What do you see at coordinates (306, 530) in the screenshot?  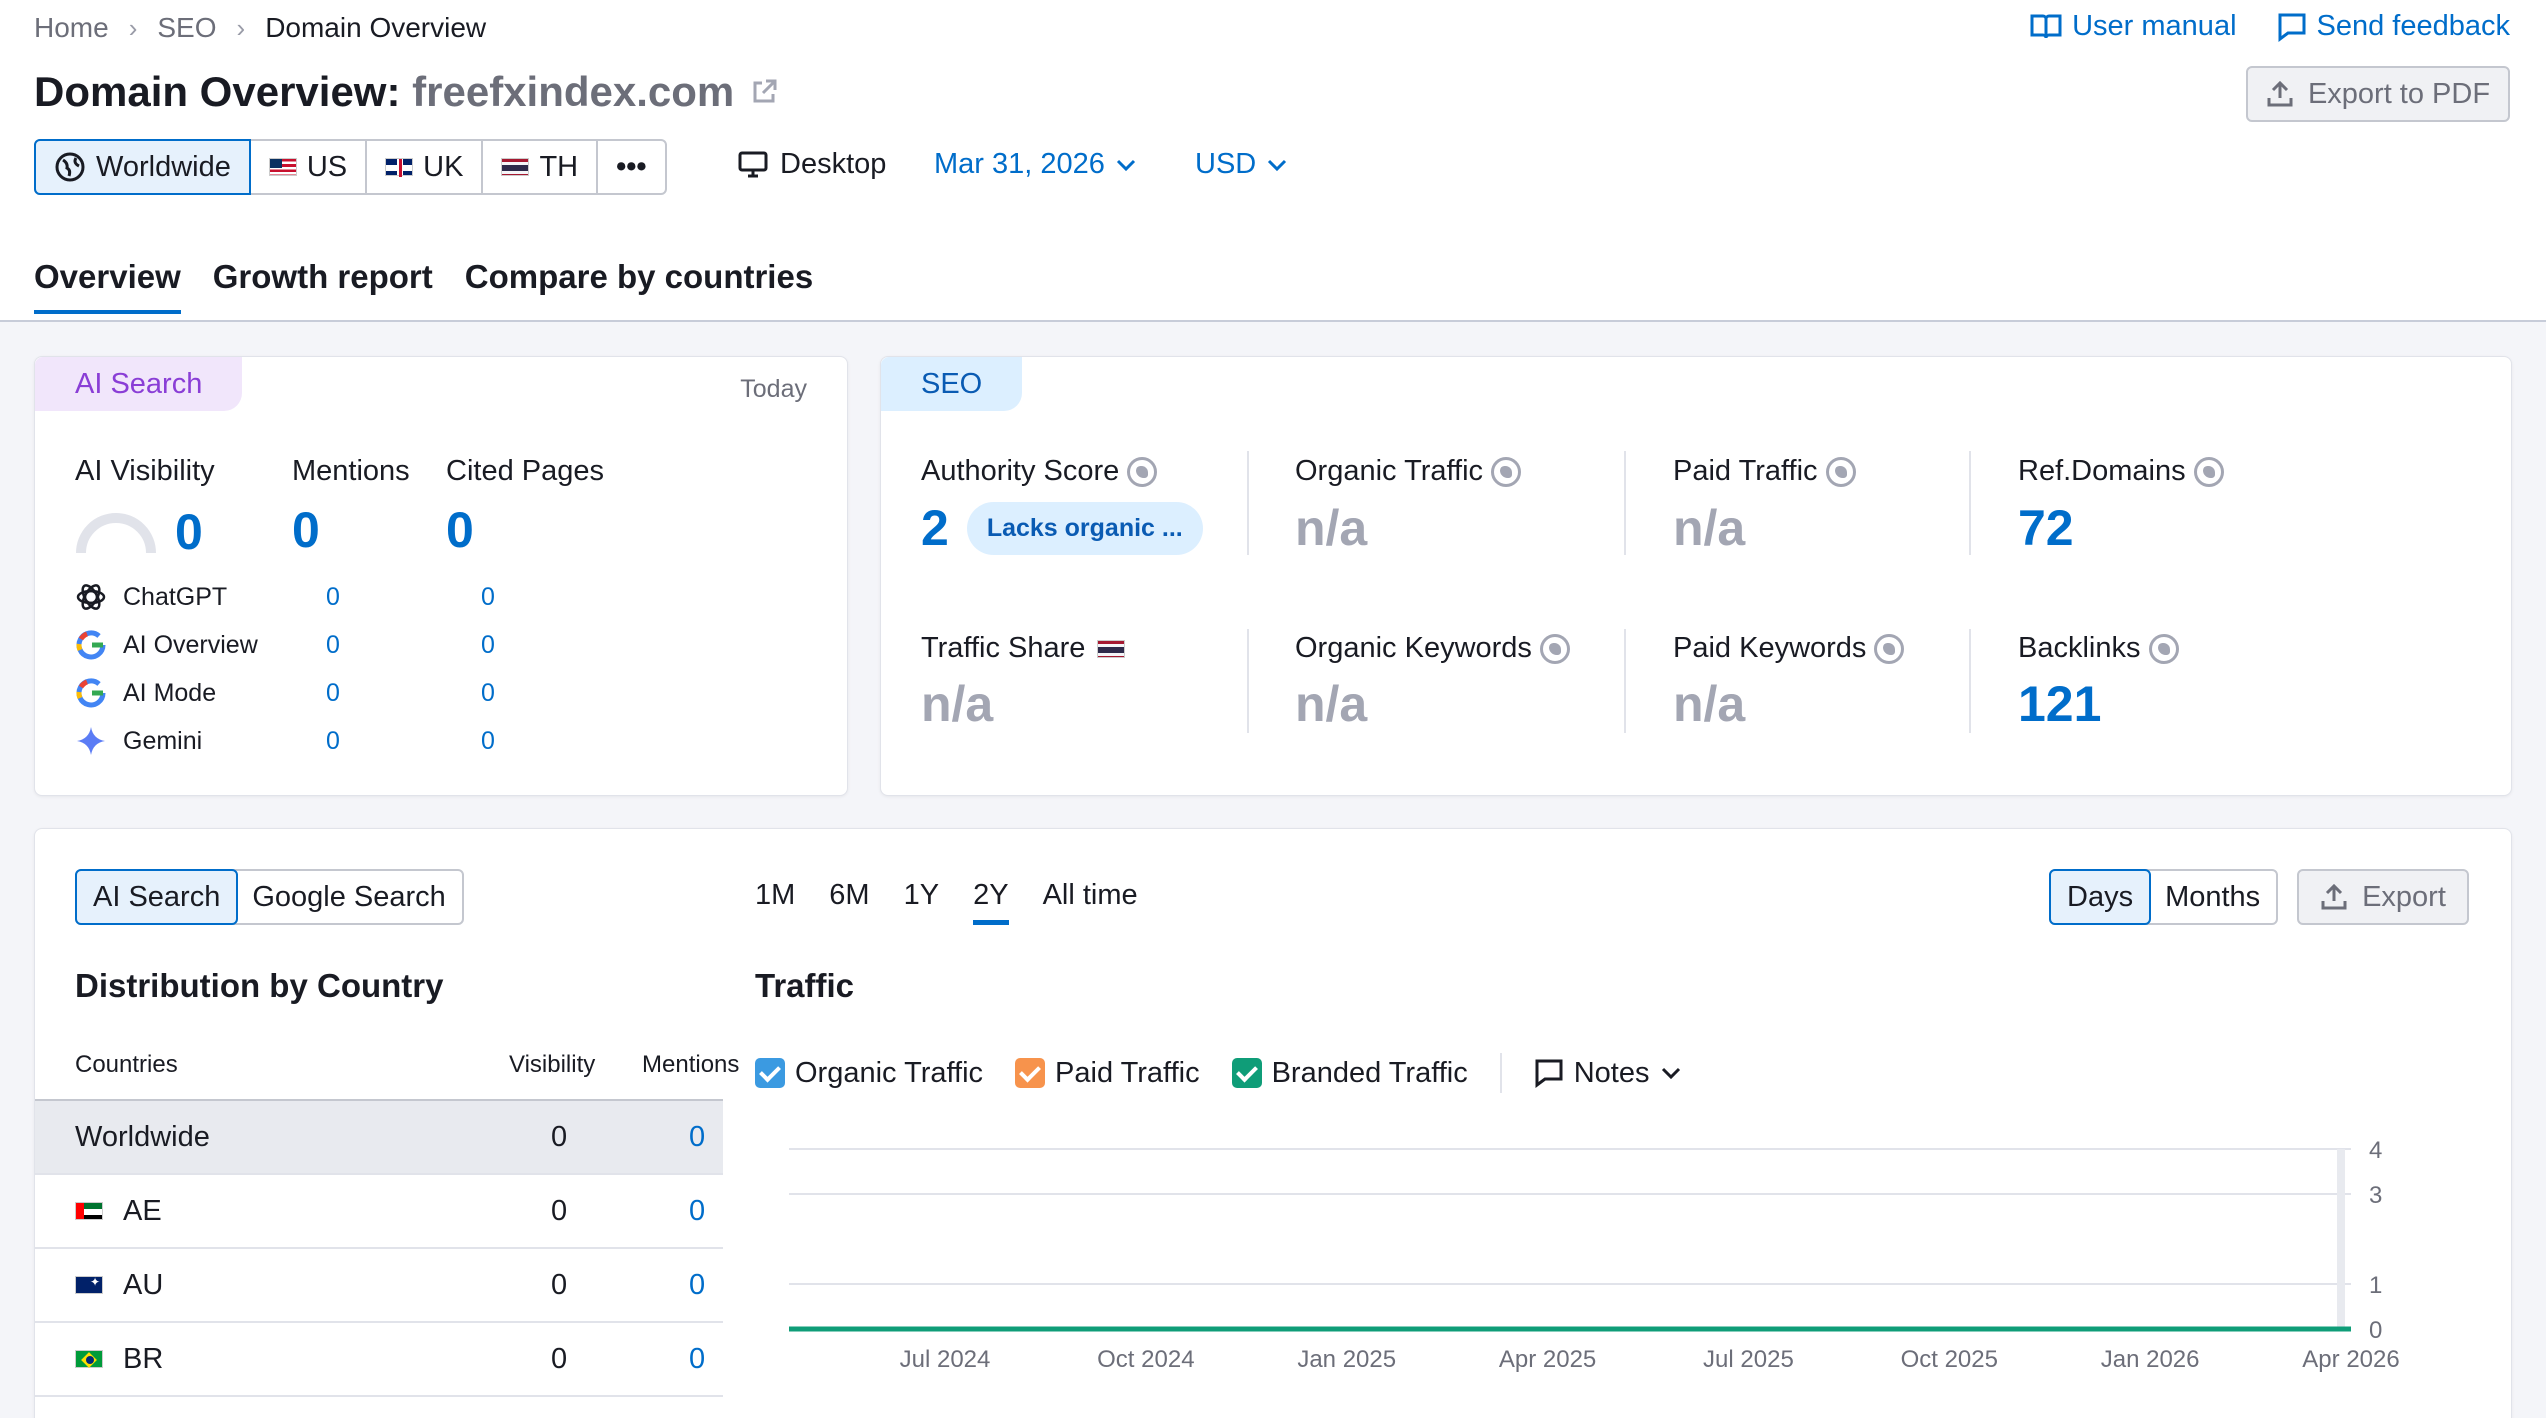 I see `mentions-value: 0` at bounding box center [306, 530].